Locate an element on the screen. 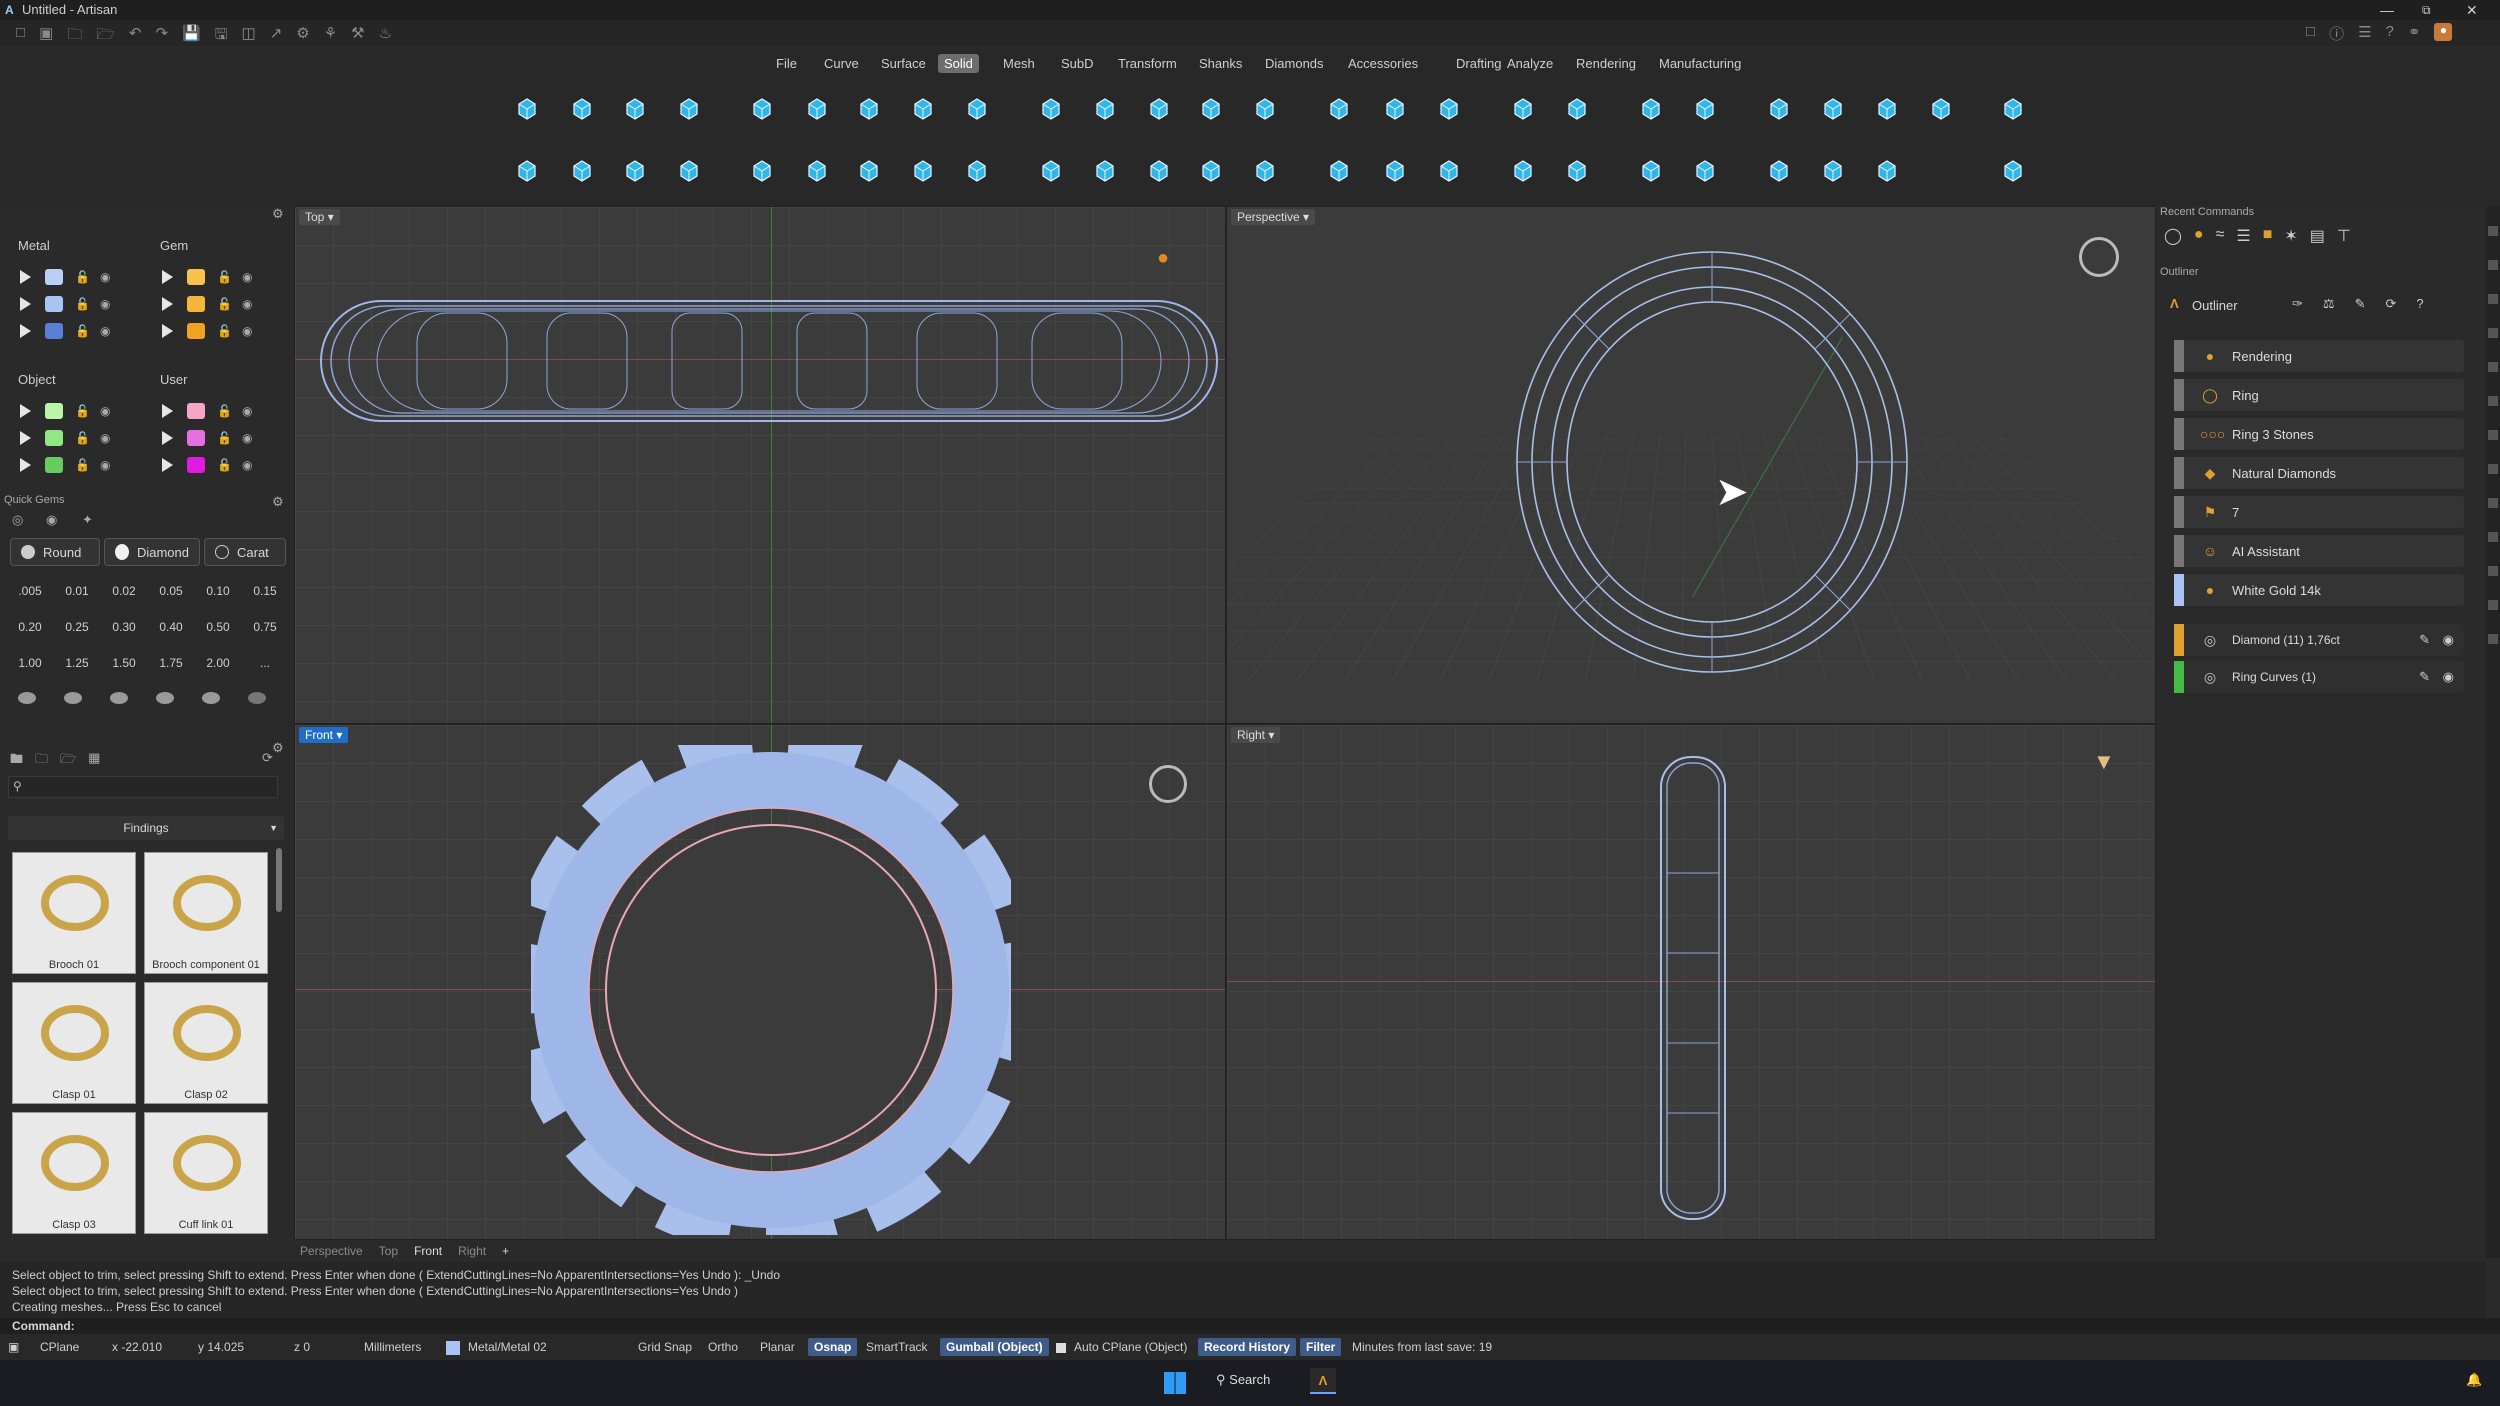 The height and width of the screenshot is (1406, 2500). menu-analyze: Analyze is located at coordinates (1530, 63).